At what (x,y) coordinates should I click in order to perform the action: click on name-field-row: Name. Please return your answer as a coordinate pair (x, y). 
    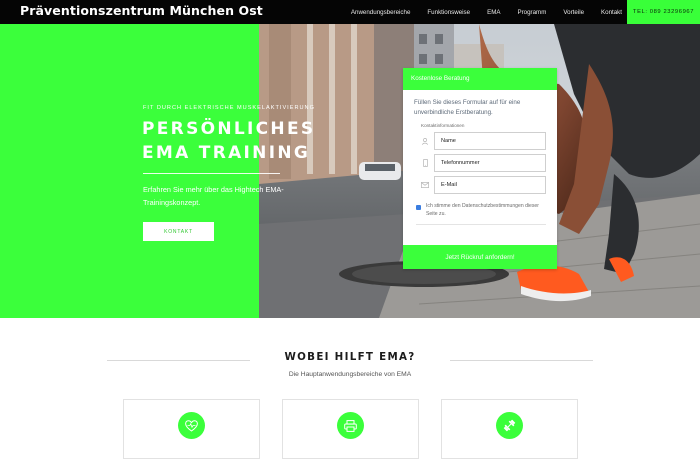
    Looking at the image, I should click on (481, 141).